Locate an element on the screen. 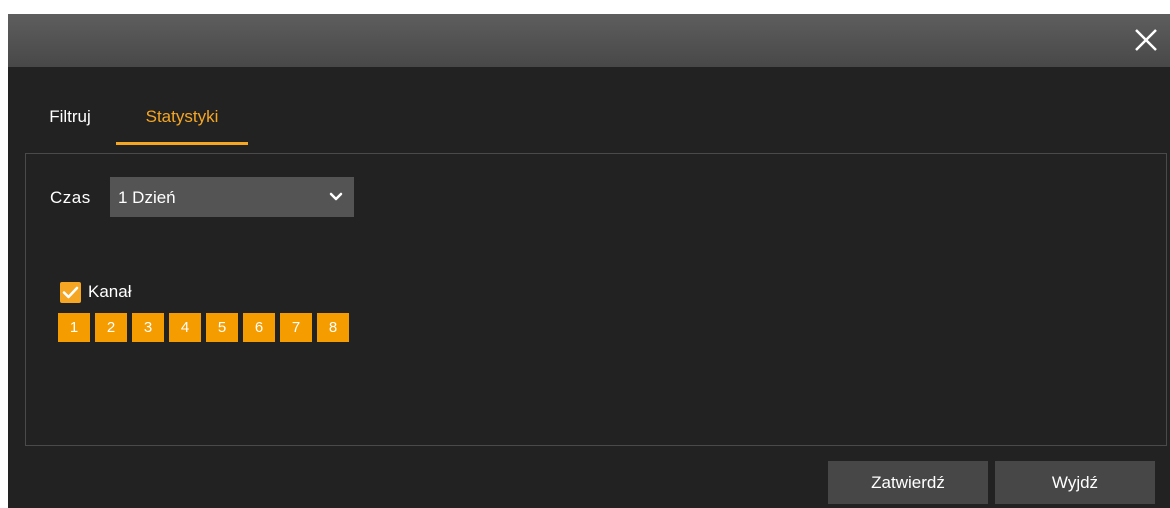 Image resolution: width=1170 pixels, height=508 pixels. time-select: 1 Dzień is located at coordinates (232, 197).